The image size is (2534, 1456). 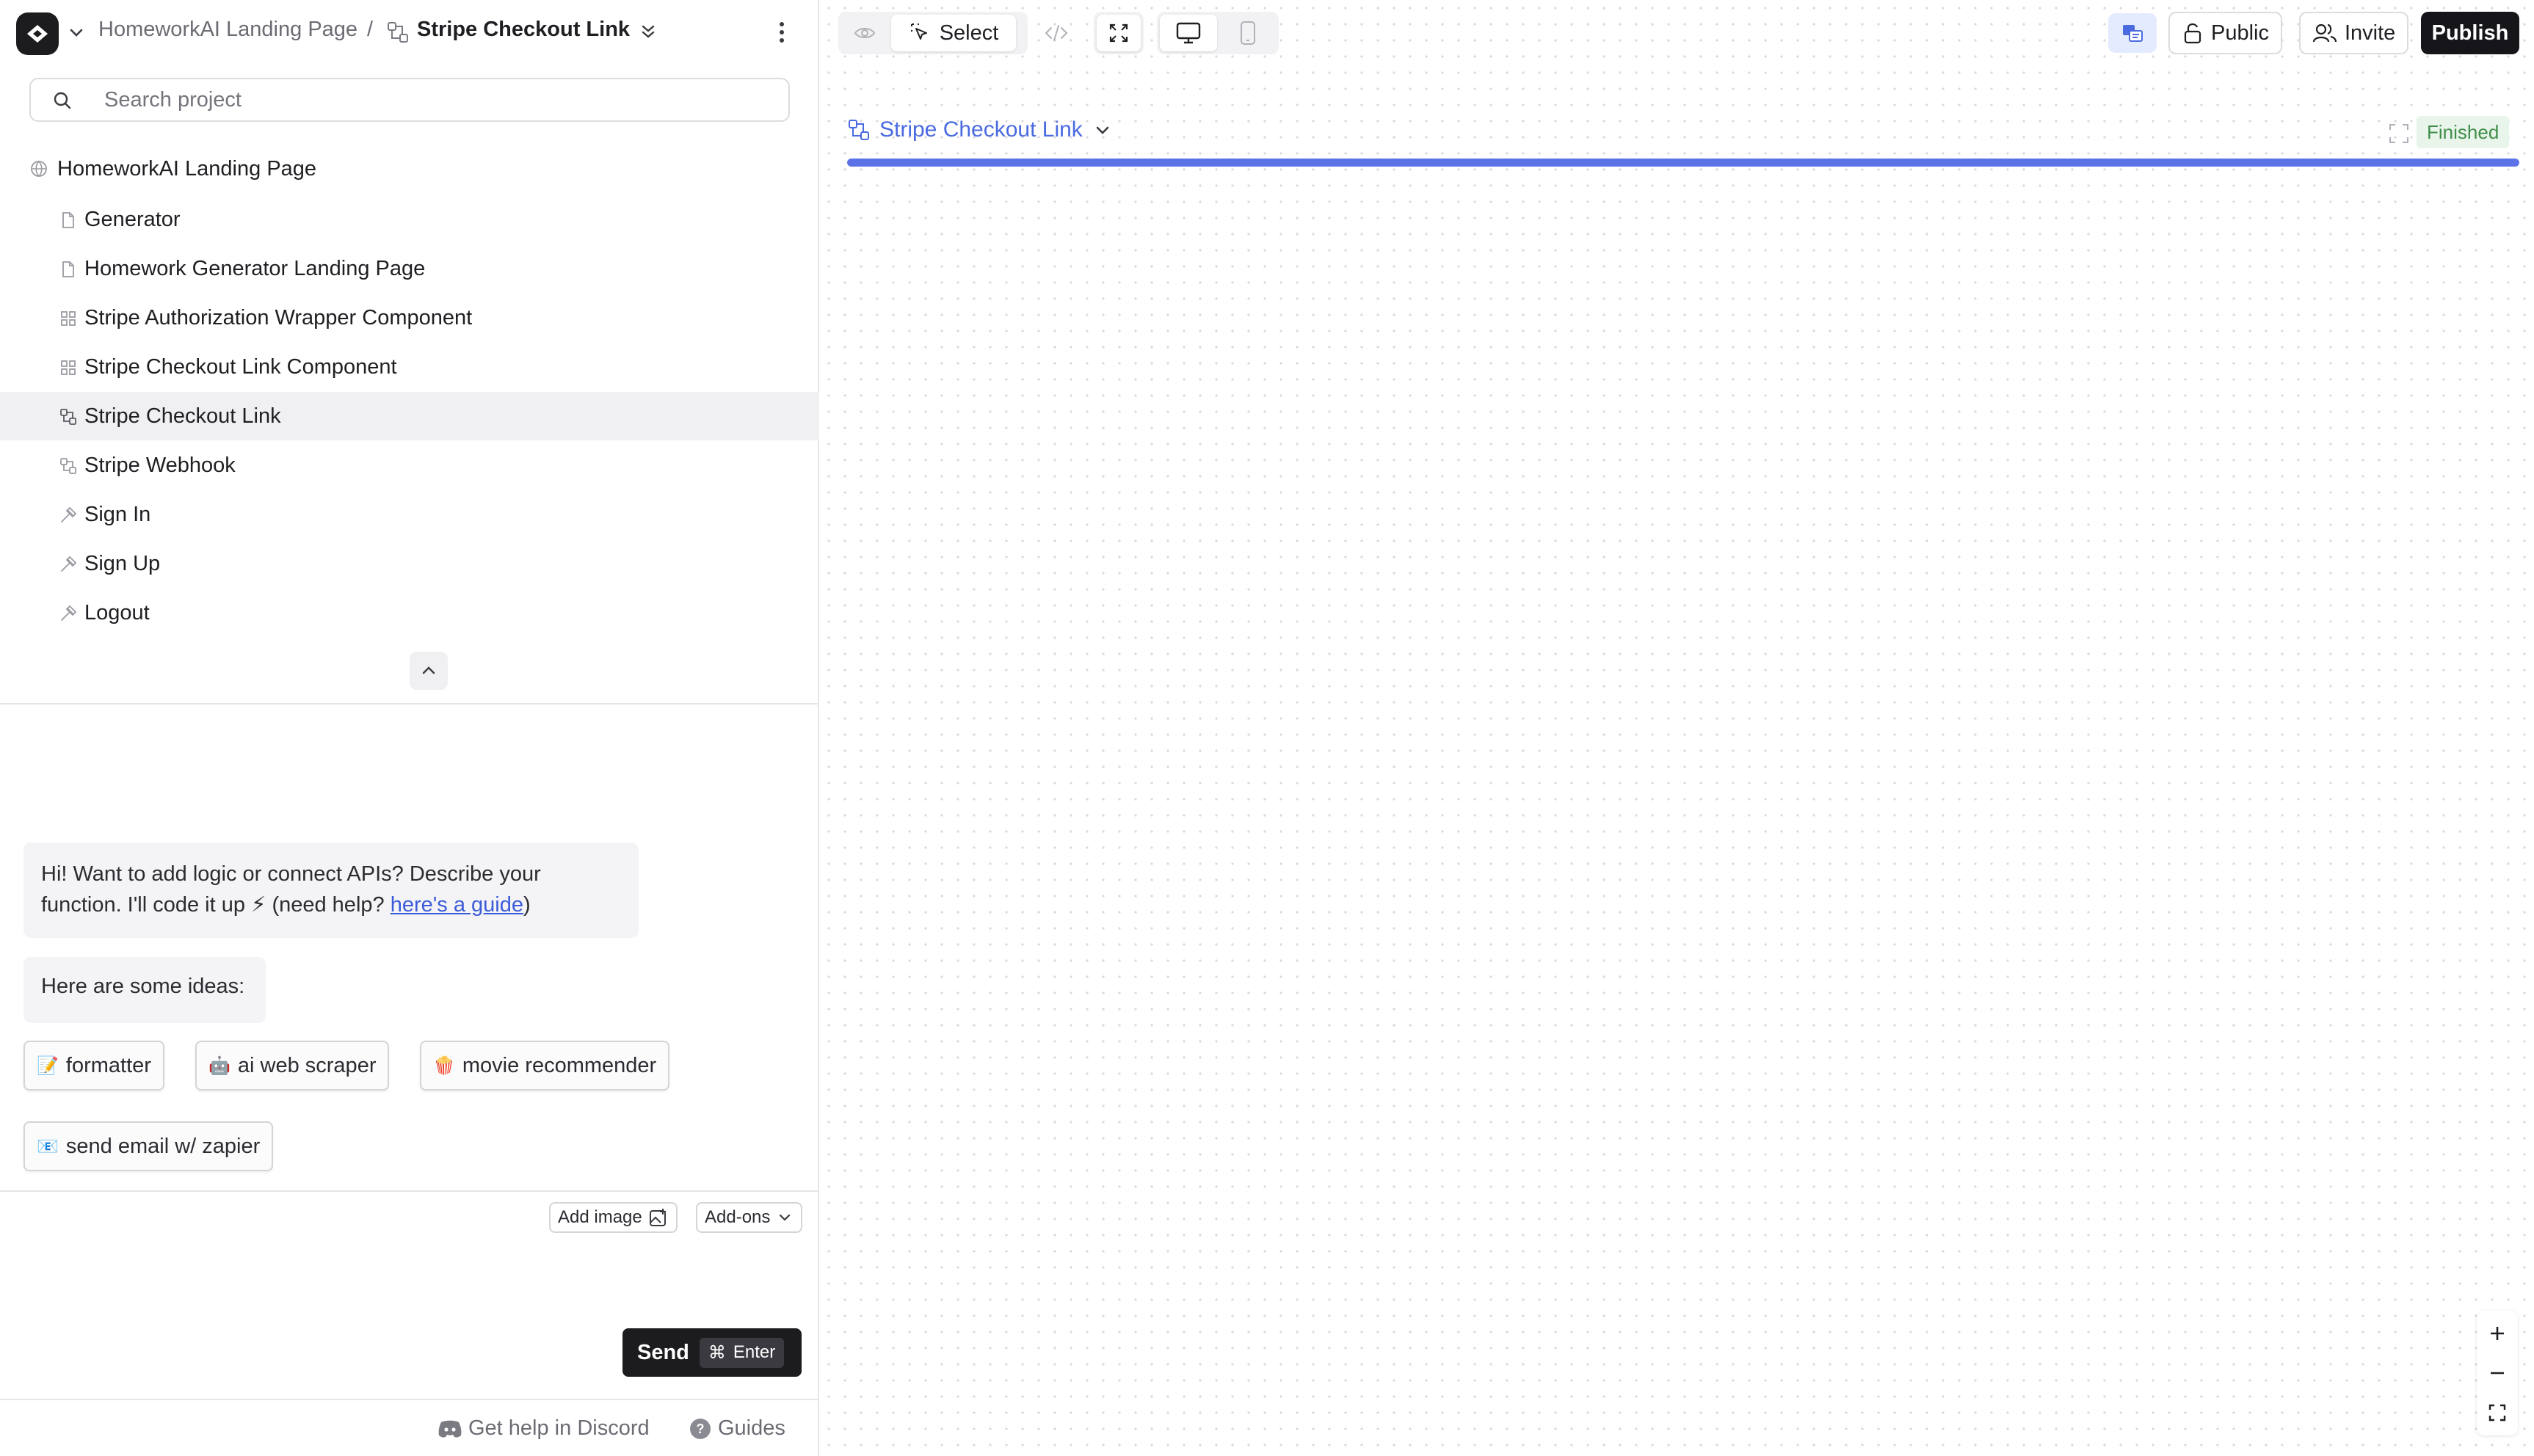 What do you see at coordinates (754, 1352) in the screenshot?
I see `enter-key: Enter` at bounding box center [754, 1352].